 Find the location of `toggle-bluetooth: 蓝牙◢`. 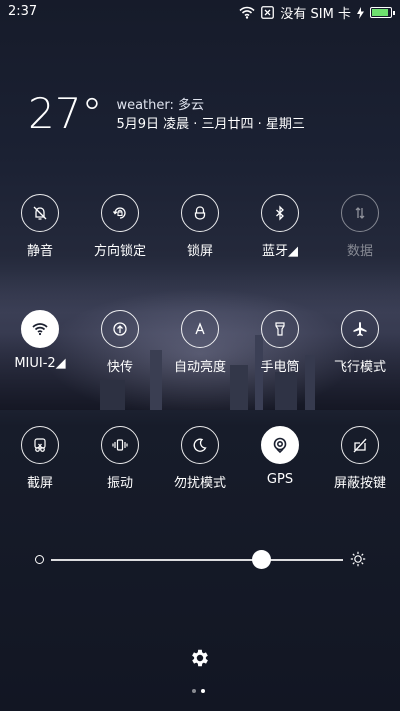

toggle-bluetooth: 蓝牙◢ is located at coordinates (280, 226).